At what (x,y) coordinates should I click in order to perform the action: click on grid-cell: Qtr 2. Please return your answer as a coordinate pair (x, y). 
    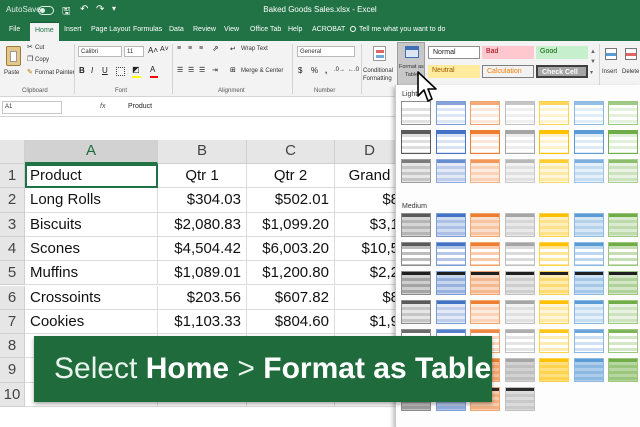
    Looking at the image, I should click on (291, 176).